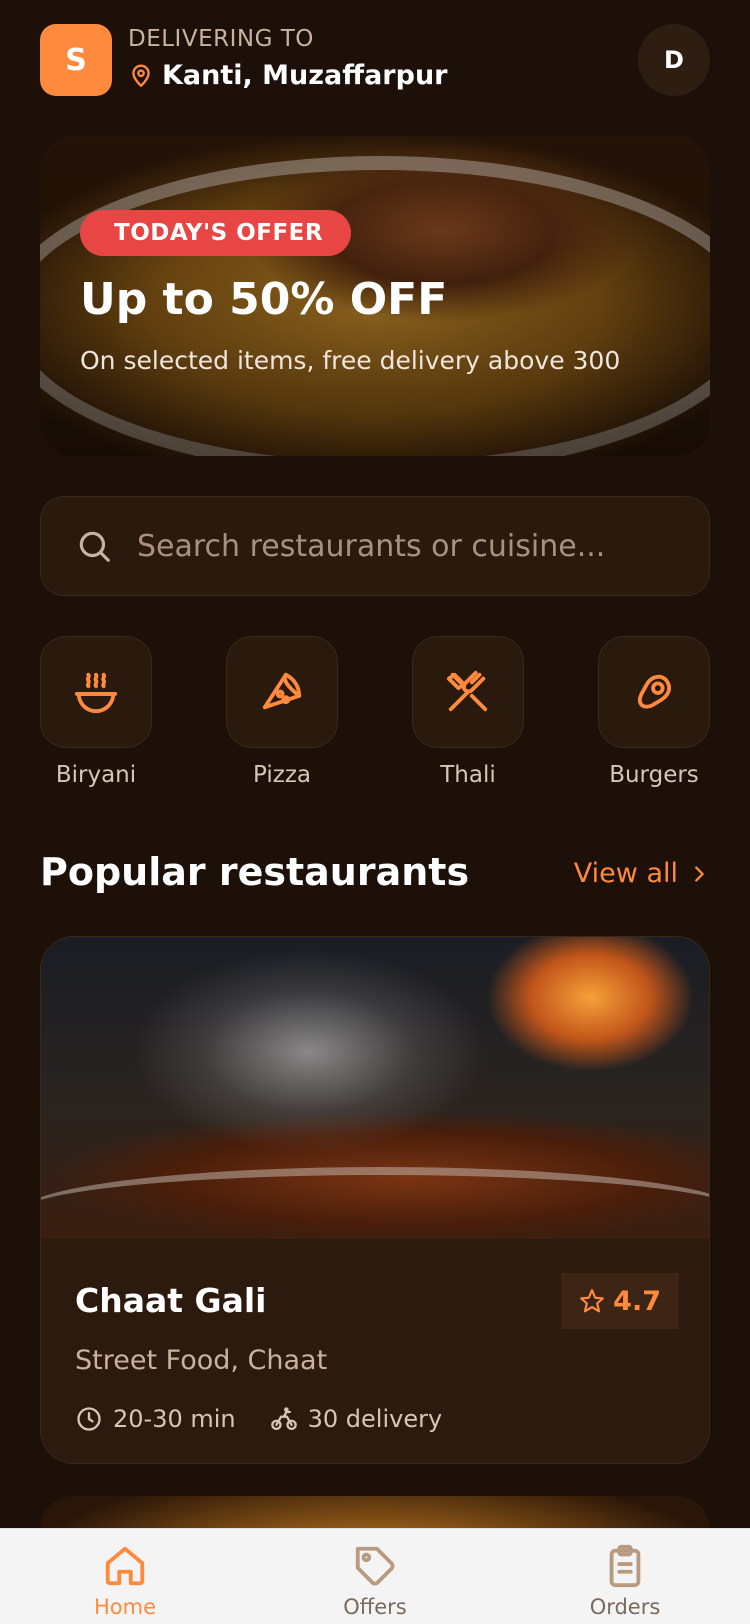 The image size is (750, 1624). Describe the element at coordinates (282, 691) in the screenshot. I see `pizza-slice-icon` at that location.